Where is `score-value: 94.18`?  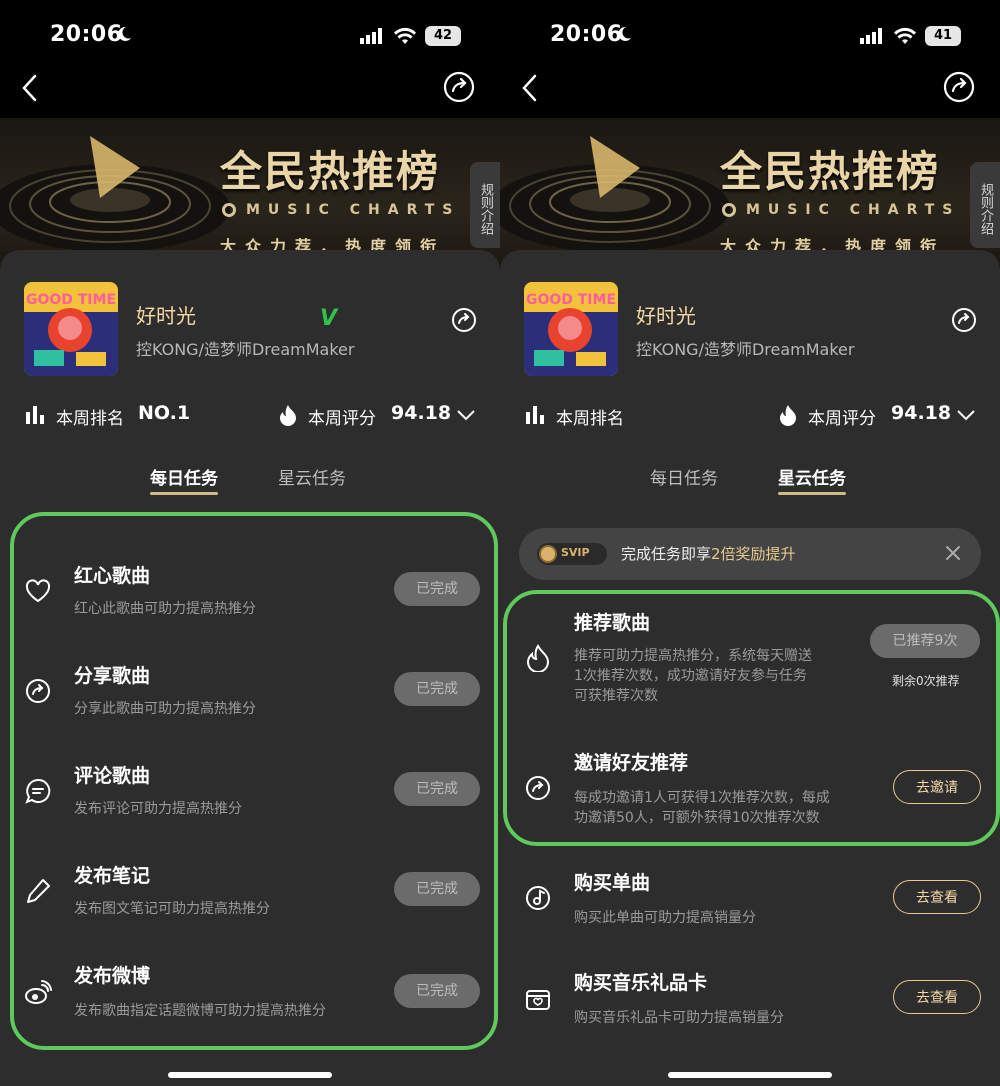 score-value: 94.18 is located at coordinates (921, 413).